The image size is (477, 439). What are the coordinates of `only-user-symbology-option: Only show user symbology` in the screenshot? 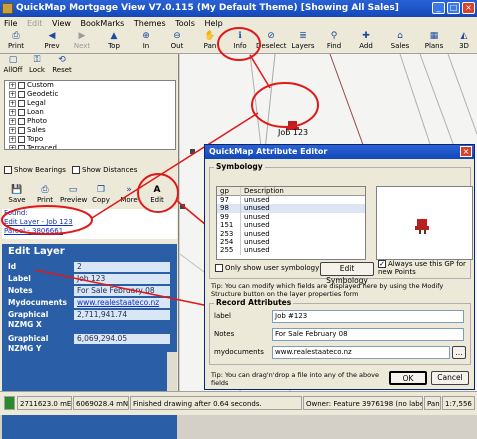 It's located at (267, 268).